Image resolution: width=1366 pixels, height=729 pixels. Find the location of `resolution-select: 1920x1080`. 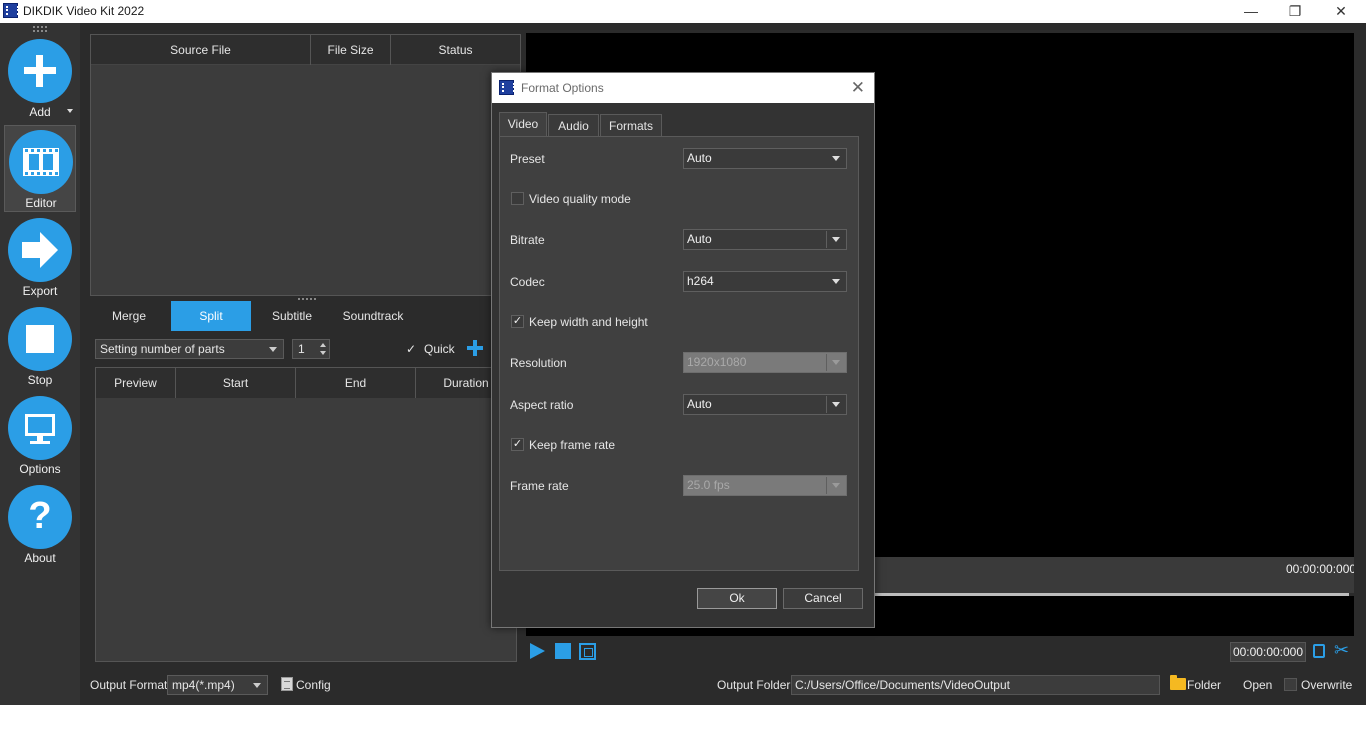

resolution-select: 1920x1080 is located at coordinates (765, 362).